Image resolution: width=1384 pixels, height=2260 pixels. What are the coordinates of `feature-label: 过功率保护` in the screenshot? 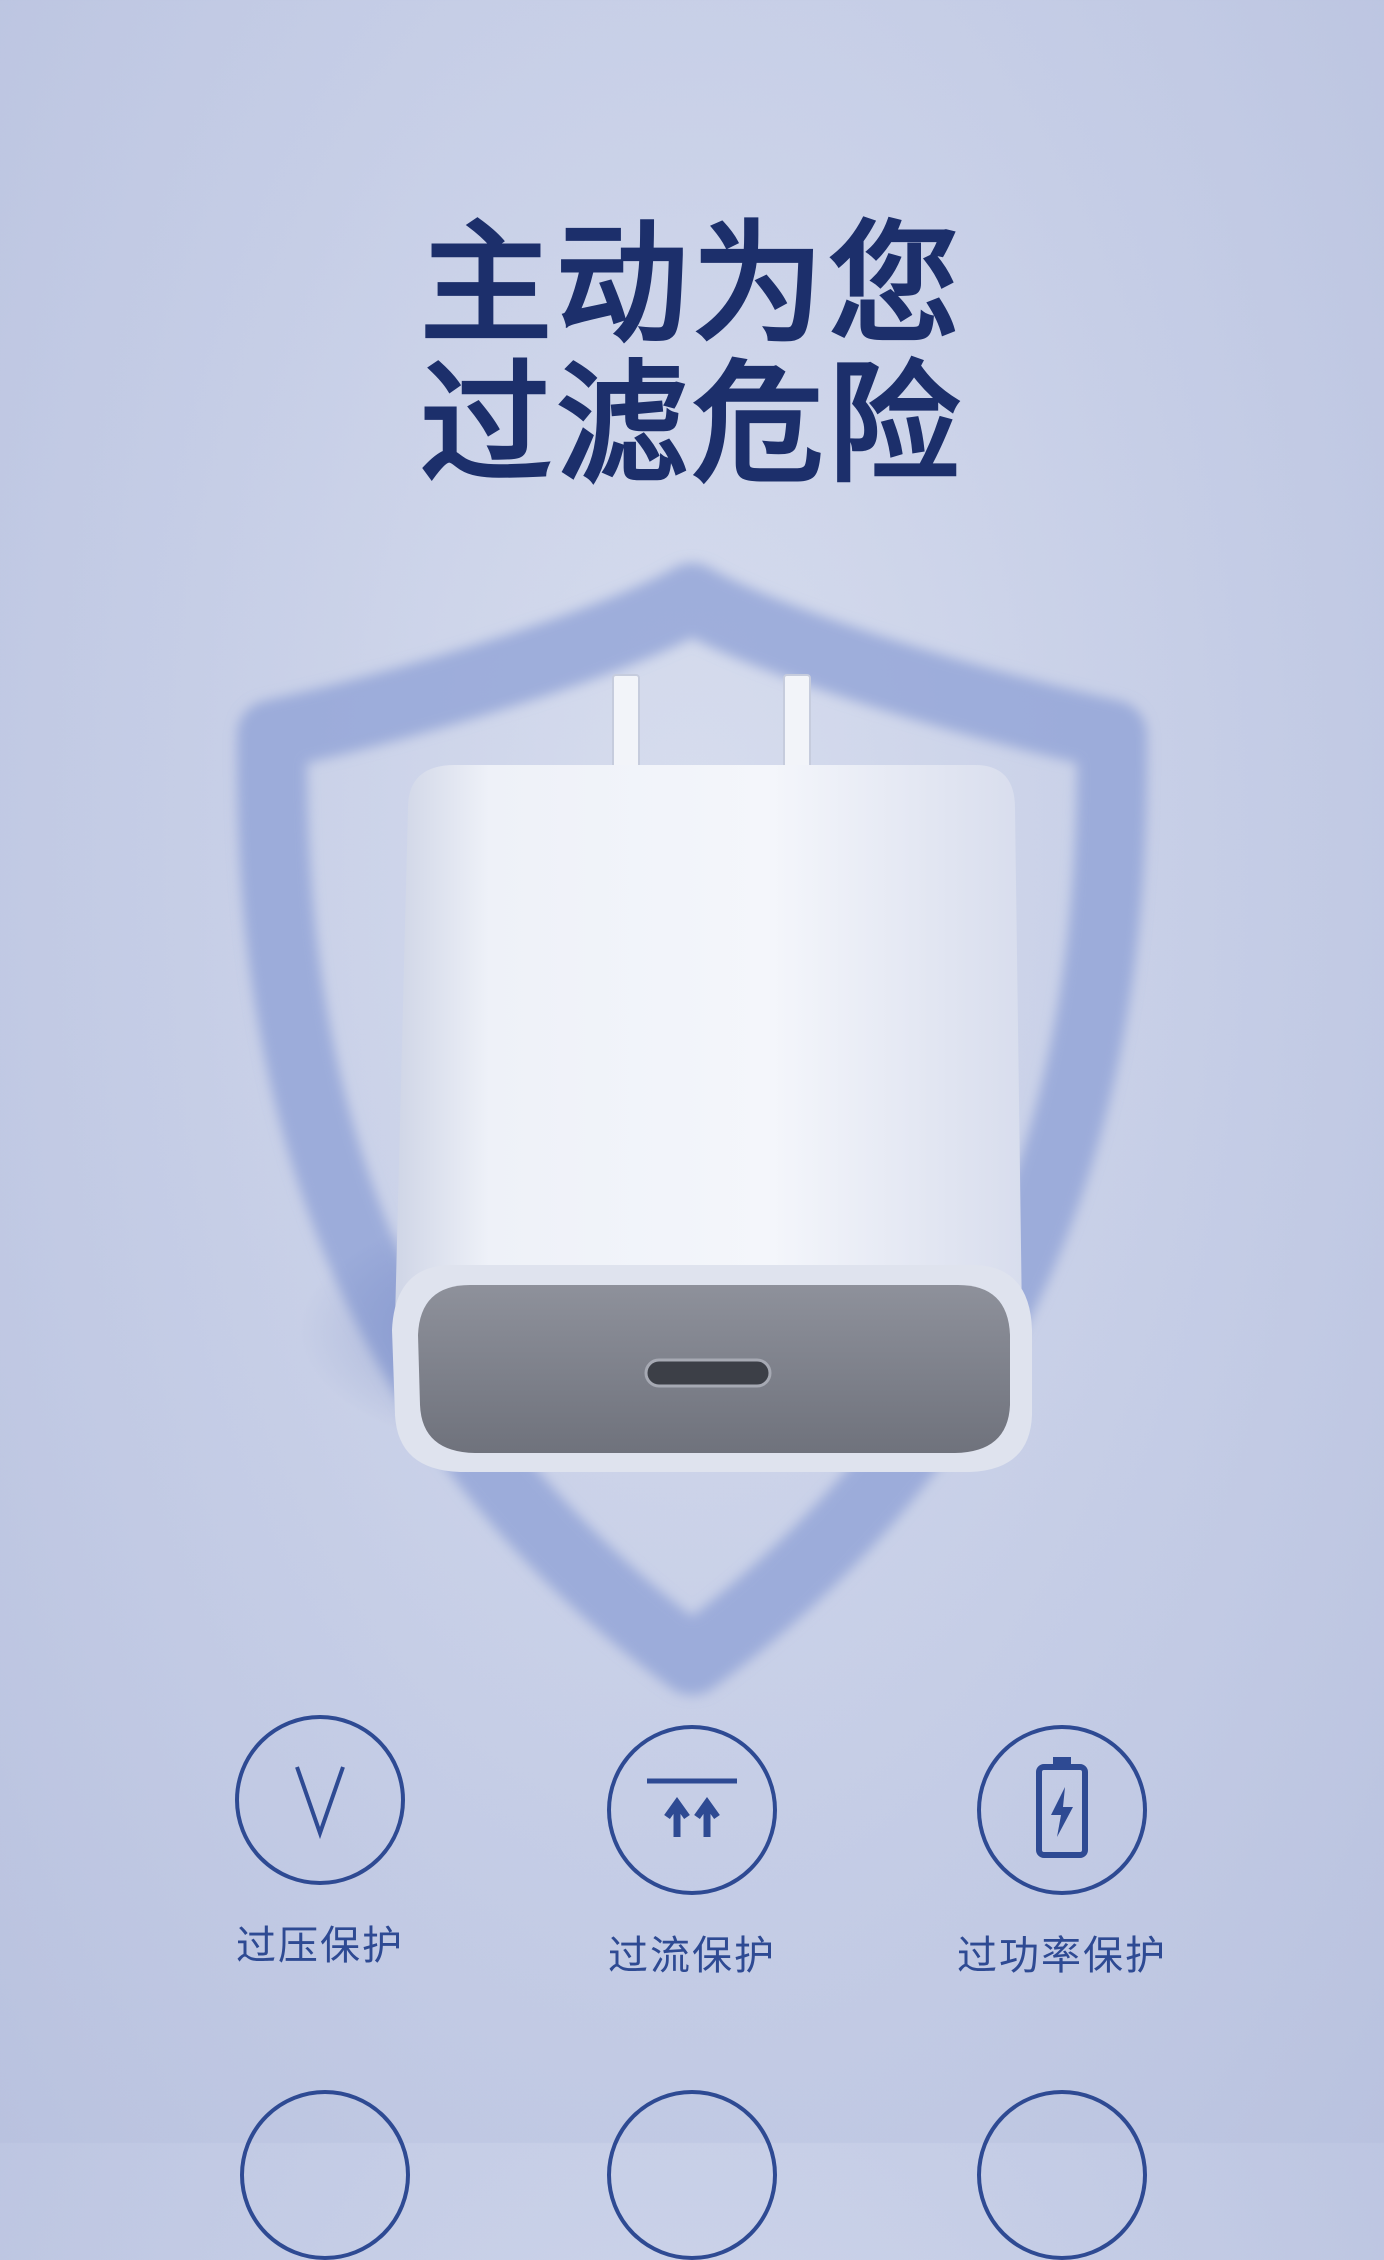 It's located at (1062, 1956).